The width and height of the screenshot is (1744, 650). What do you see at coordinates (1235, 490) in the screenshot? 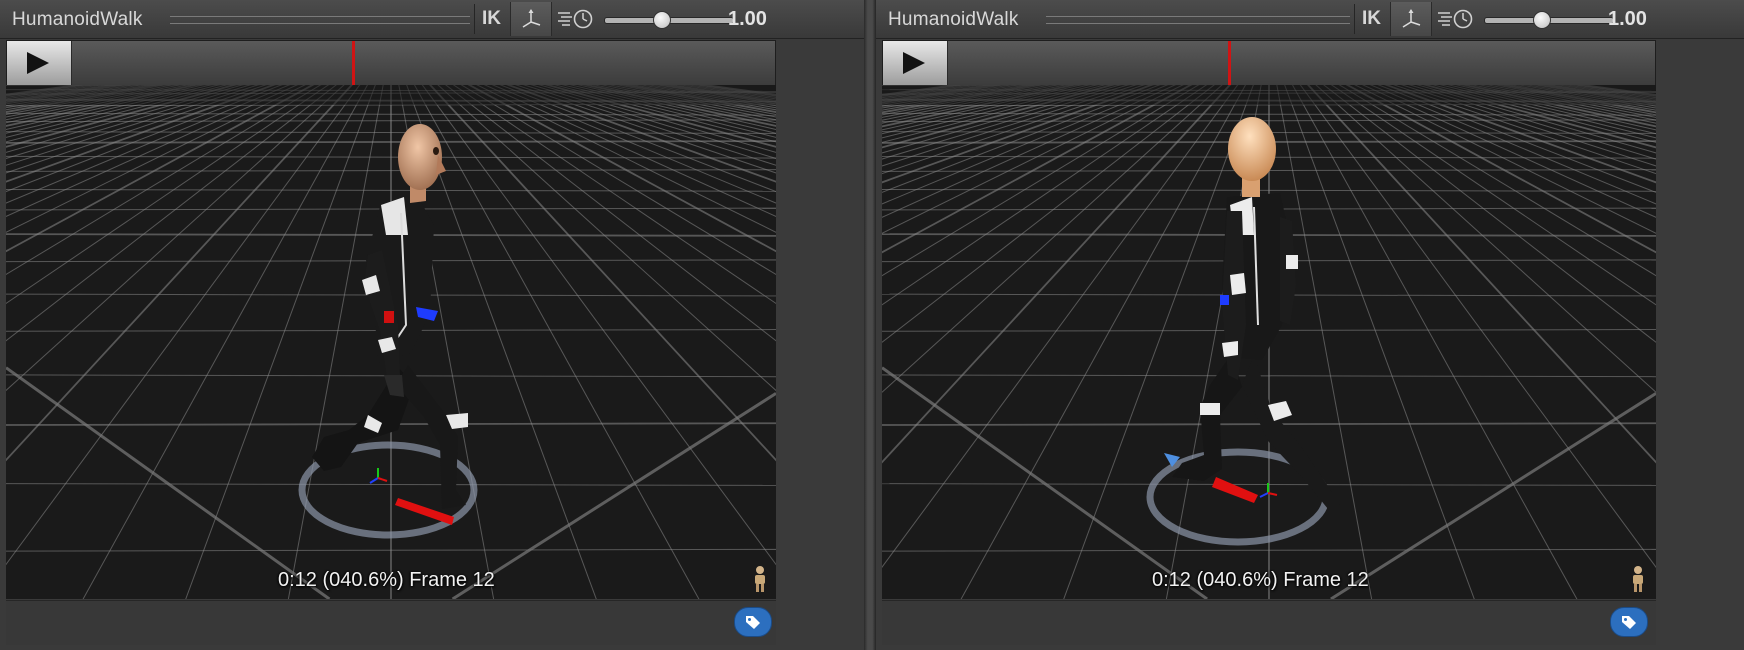
I see `direction-arrow` at bounding box center [1235, 490].